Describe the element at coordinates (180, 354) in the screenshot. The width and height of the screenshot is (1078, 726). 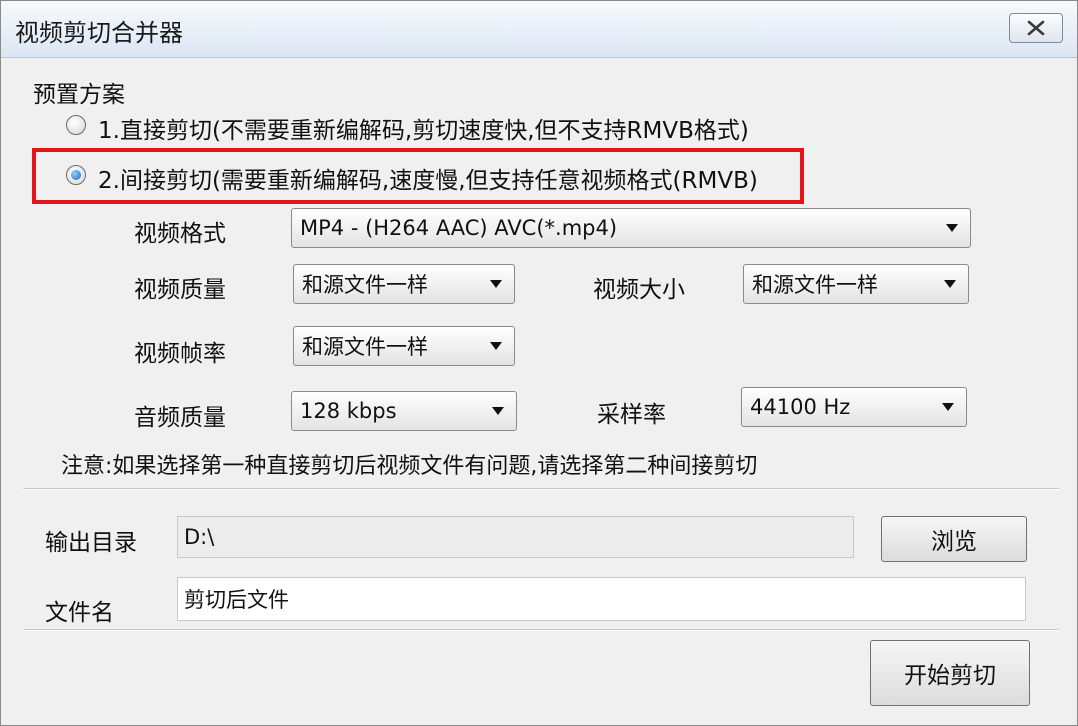
I see `frame-rate-label: 视频帧率` at that location.